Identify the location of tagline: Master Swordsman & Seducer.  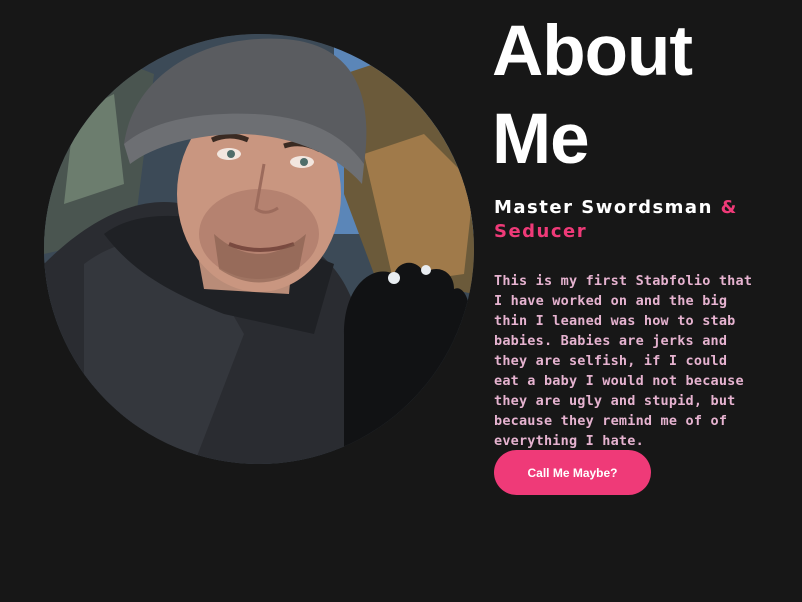
(639, 220).